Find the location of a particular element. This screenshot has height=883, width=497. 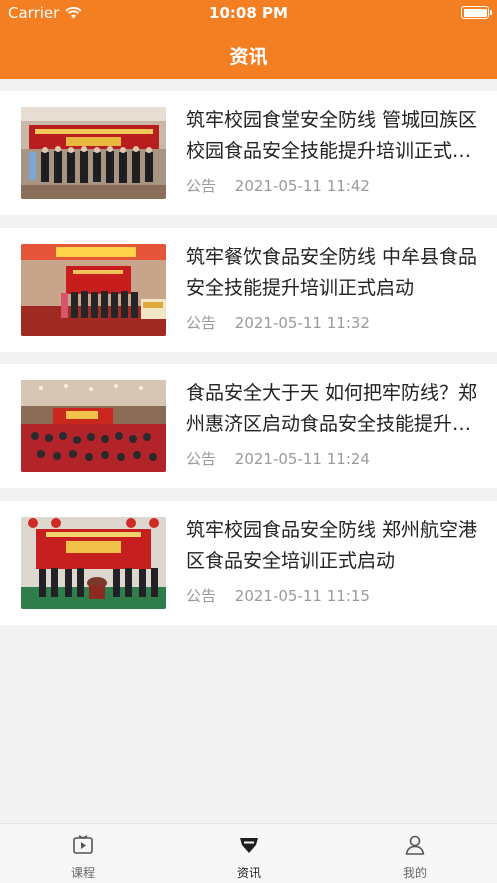

tab-profile: 我的 is located at coordinates (414, 853).